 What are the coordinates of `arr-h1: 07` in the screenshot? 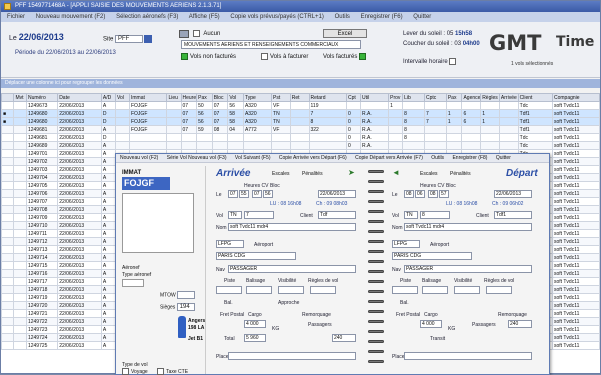 It's located at (233, 194).